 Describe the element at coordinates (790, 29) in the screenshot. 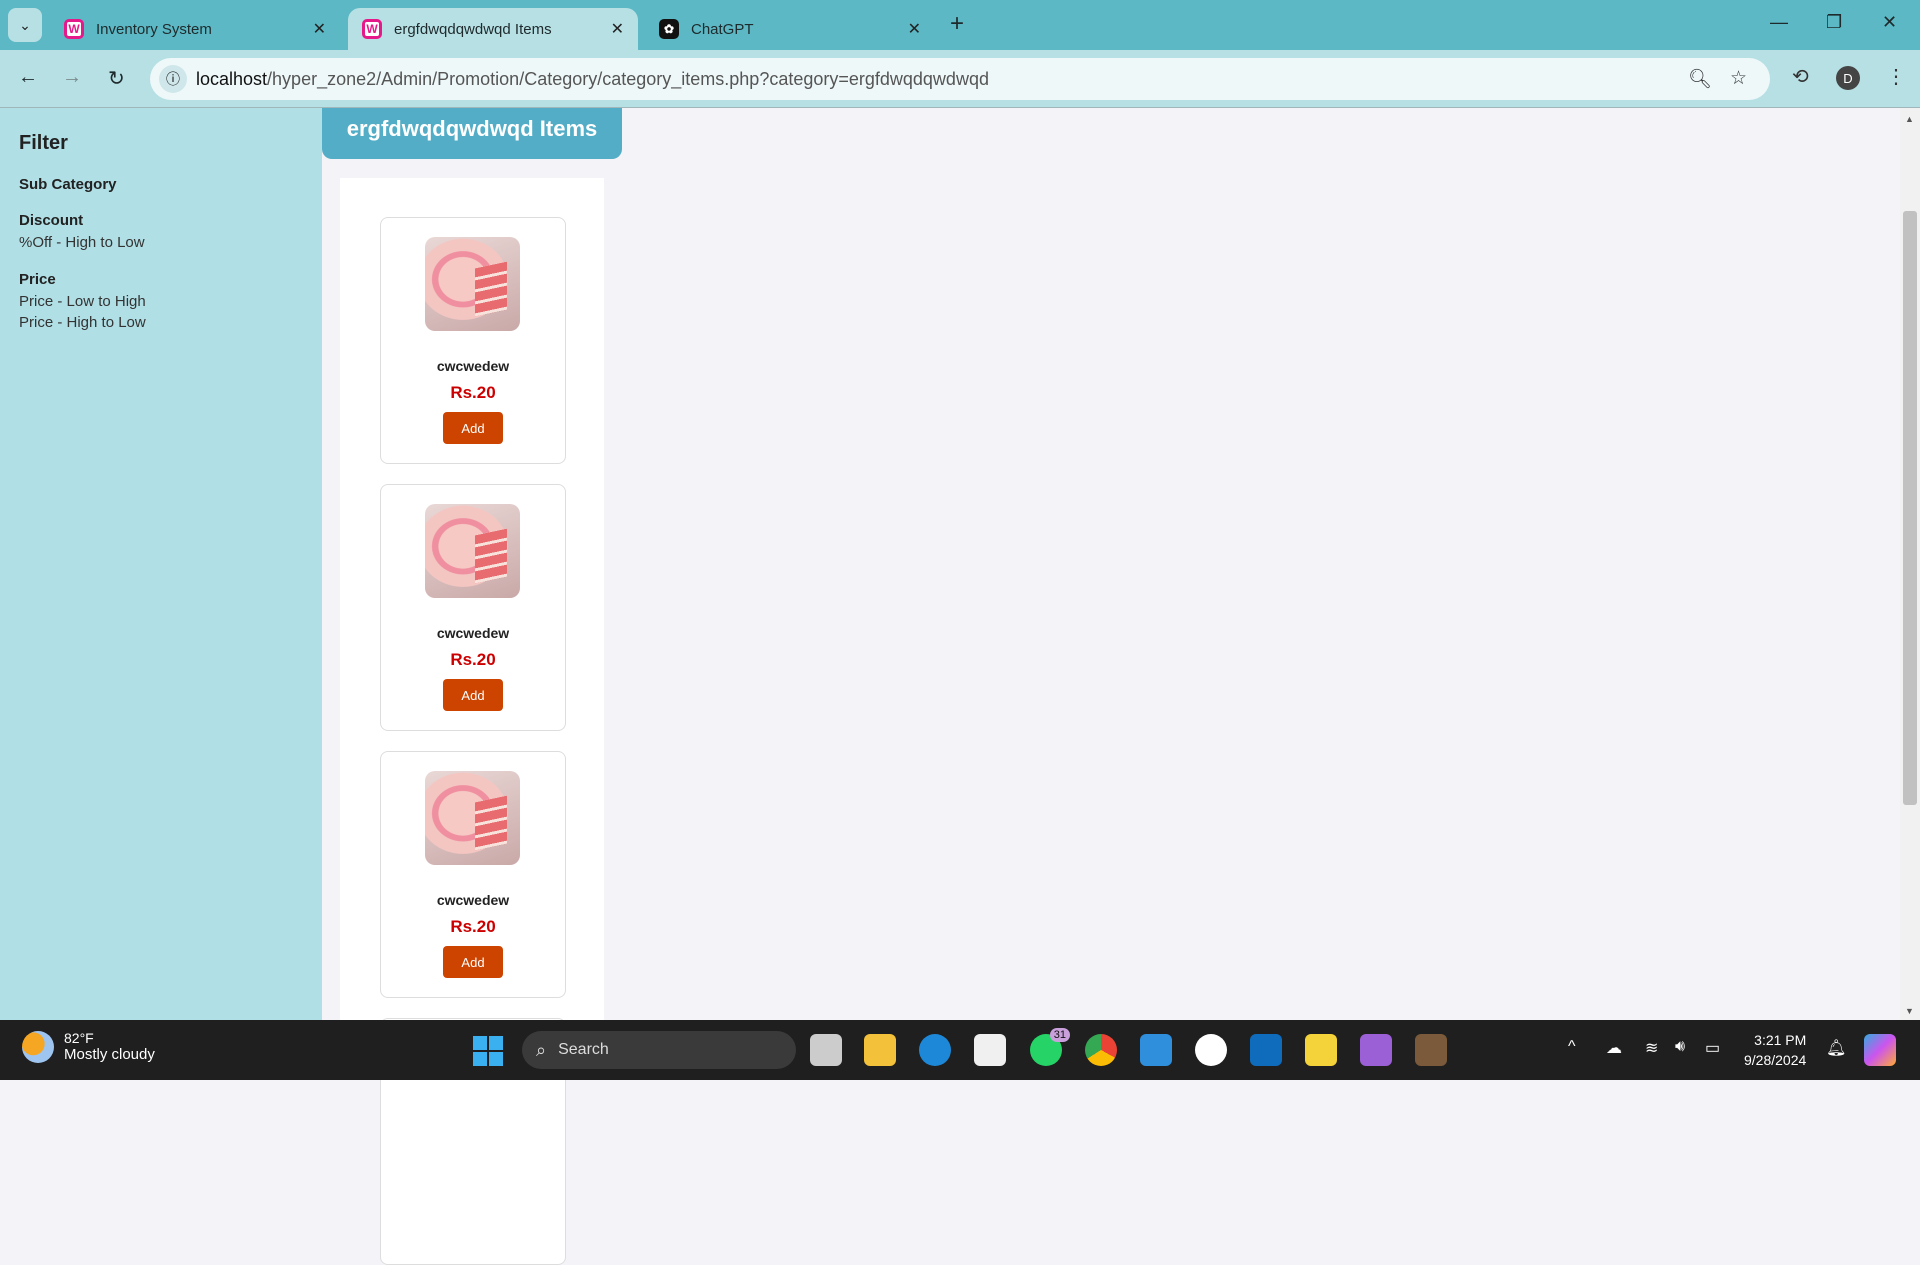

I see `tab-chatgpt: ✿ ChatGPT ✕` at that location.